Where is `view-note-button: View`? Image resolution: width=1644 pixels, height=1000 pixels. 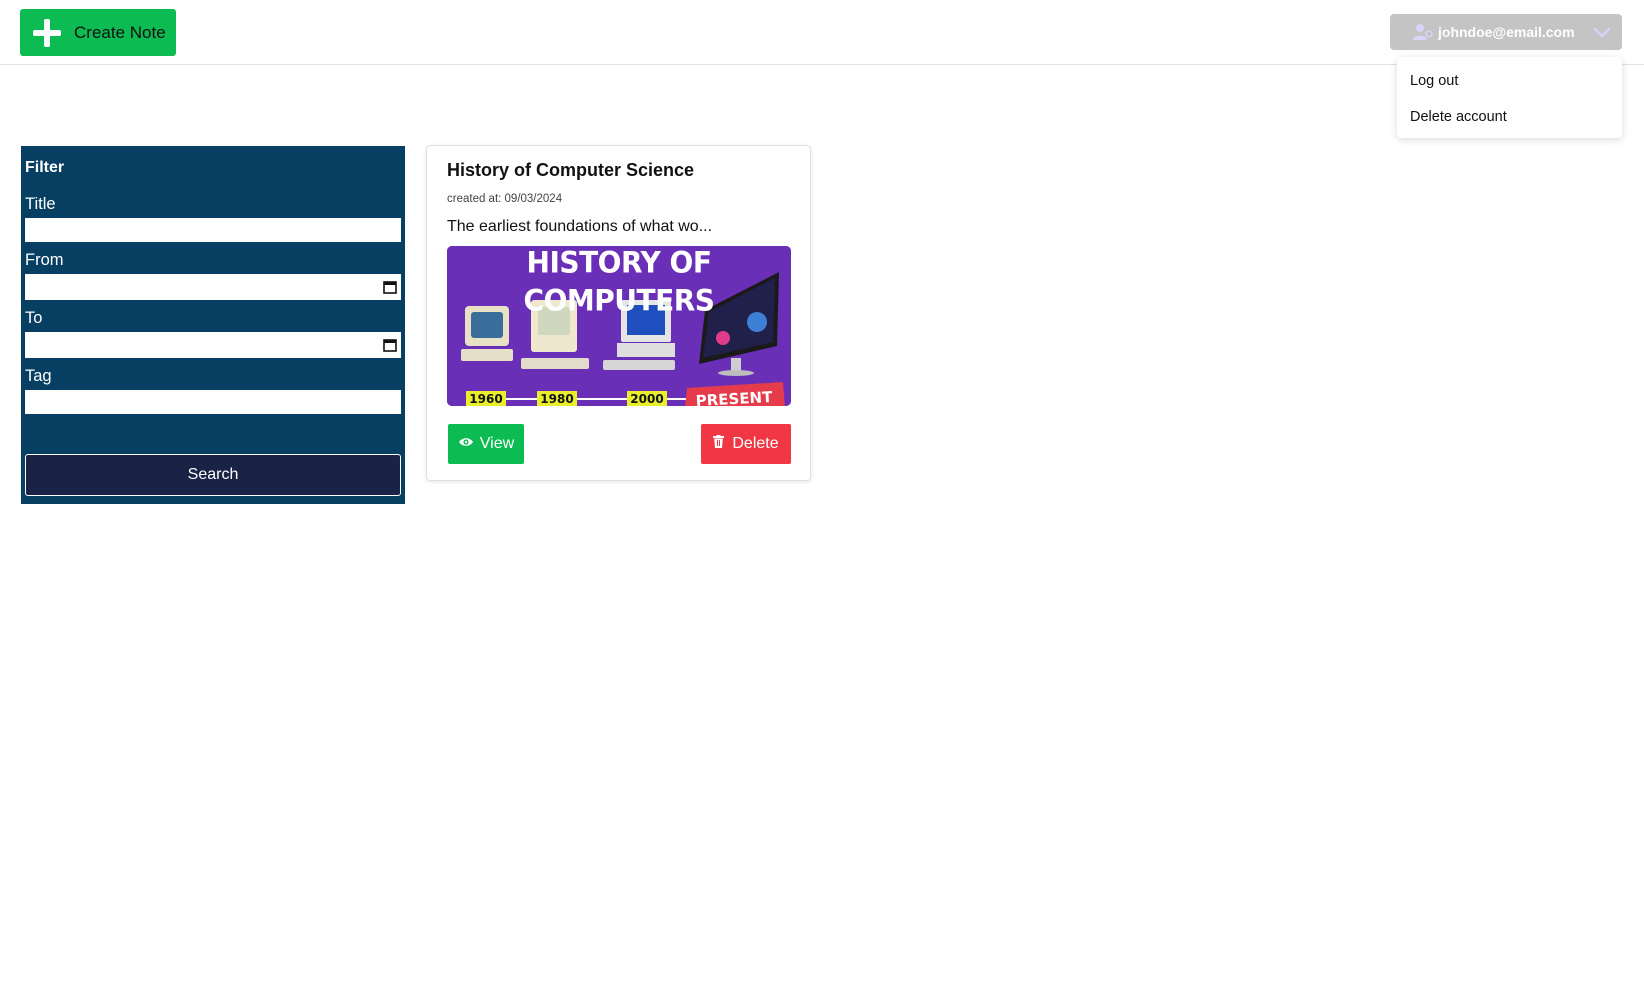 view-note-button: View is located at coordinates (486, 444).